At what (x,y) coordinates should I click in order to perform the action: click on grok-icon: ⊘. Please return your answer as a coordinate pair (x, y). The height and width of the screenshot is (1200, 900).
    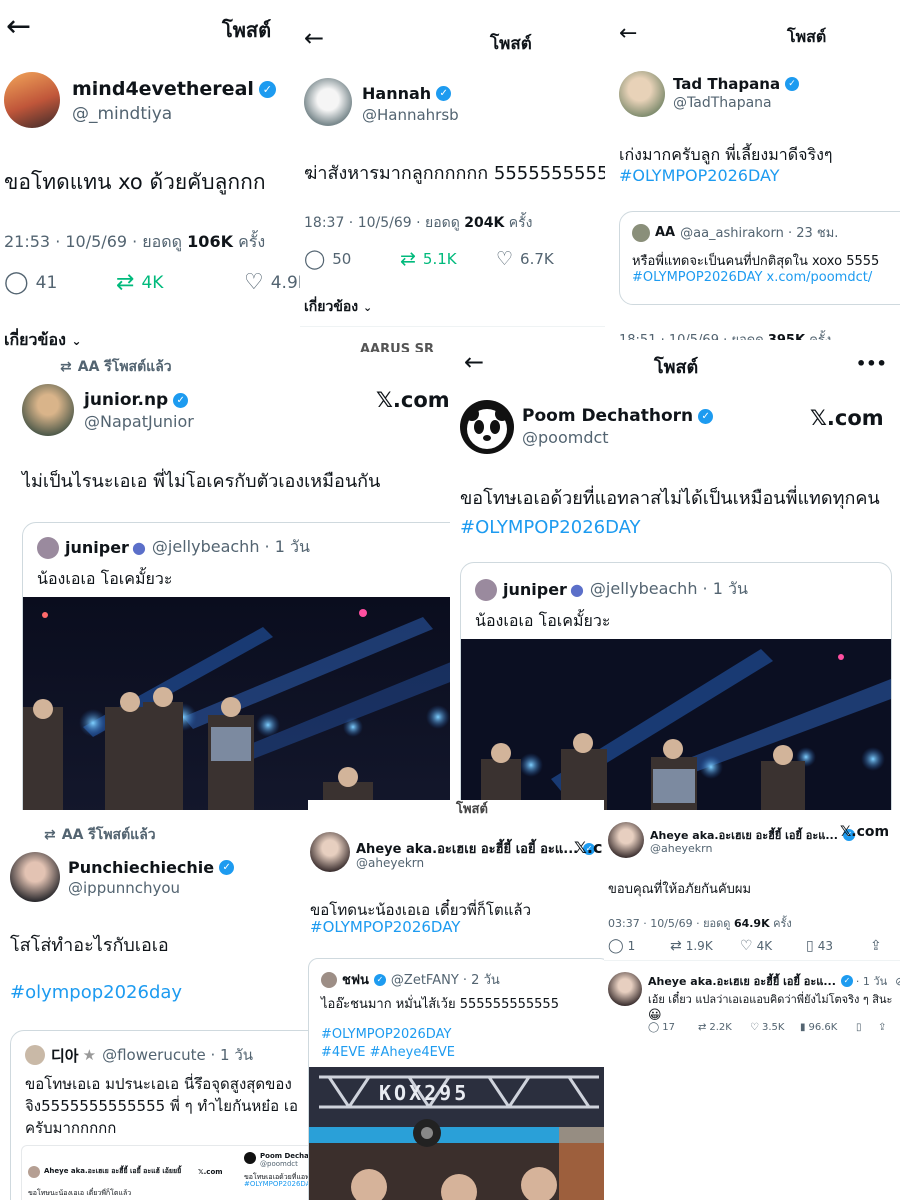
    Looking at the image, I should click on (897, 981).